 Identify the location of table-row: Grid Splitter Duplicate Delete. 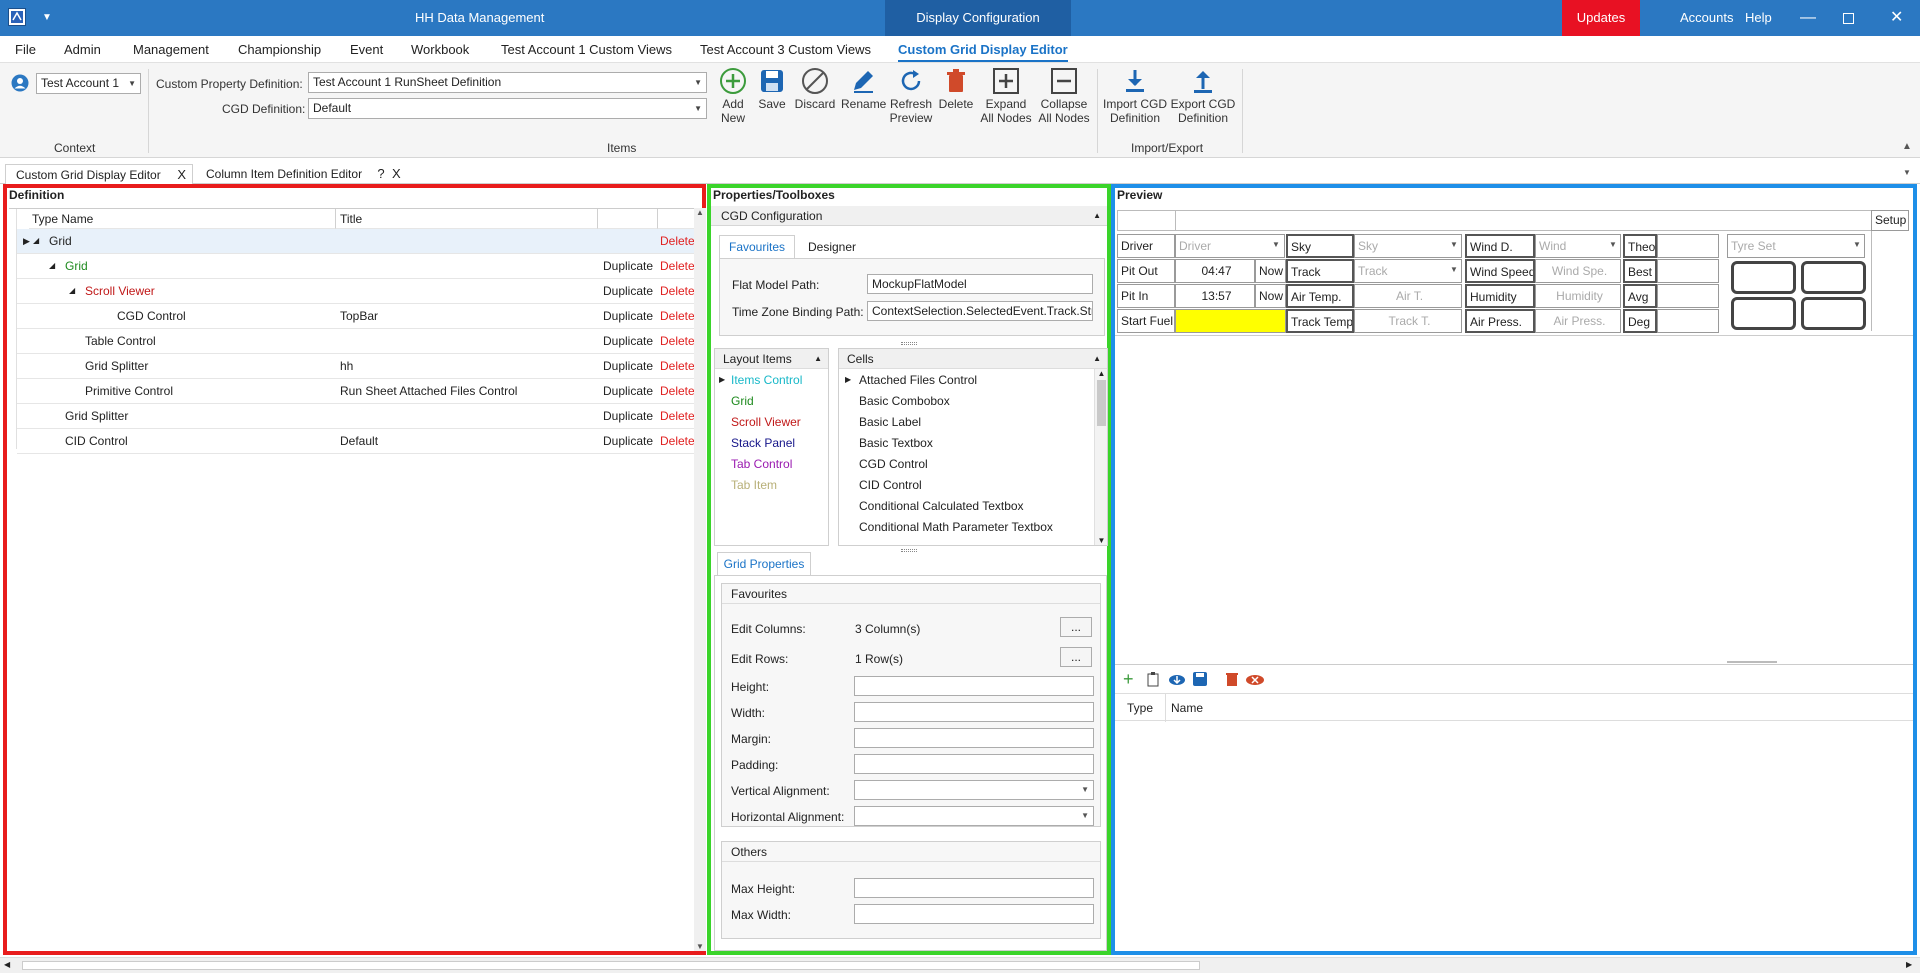
(357, 416).